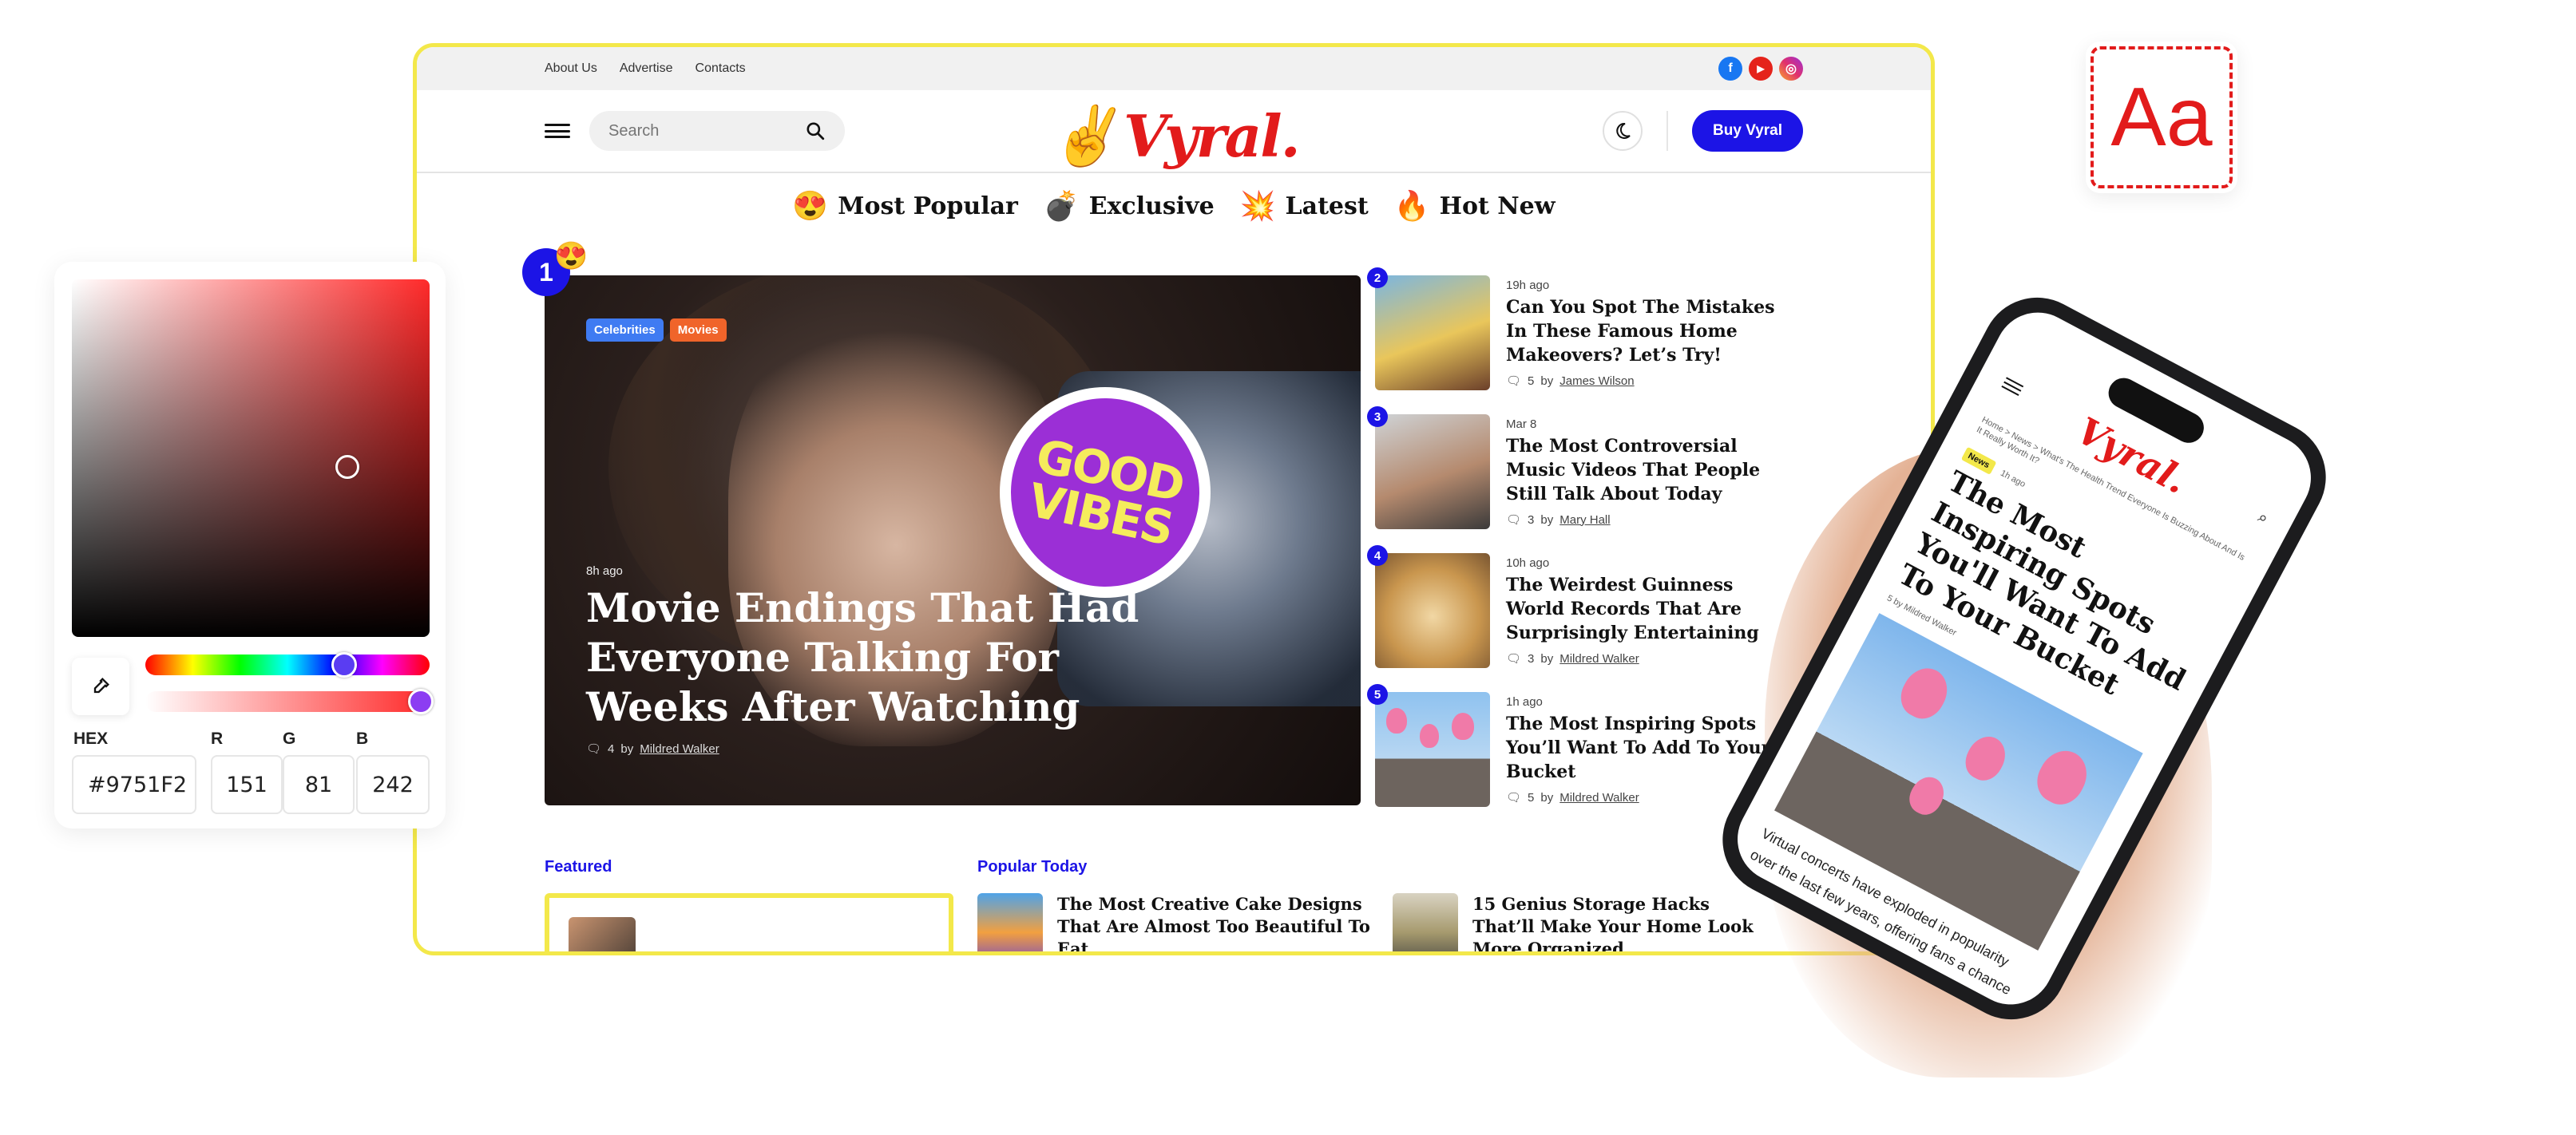 The image size is (2576, 1135). I want to click on logo-text: Vyral., so click(1212, 135).